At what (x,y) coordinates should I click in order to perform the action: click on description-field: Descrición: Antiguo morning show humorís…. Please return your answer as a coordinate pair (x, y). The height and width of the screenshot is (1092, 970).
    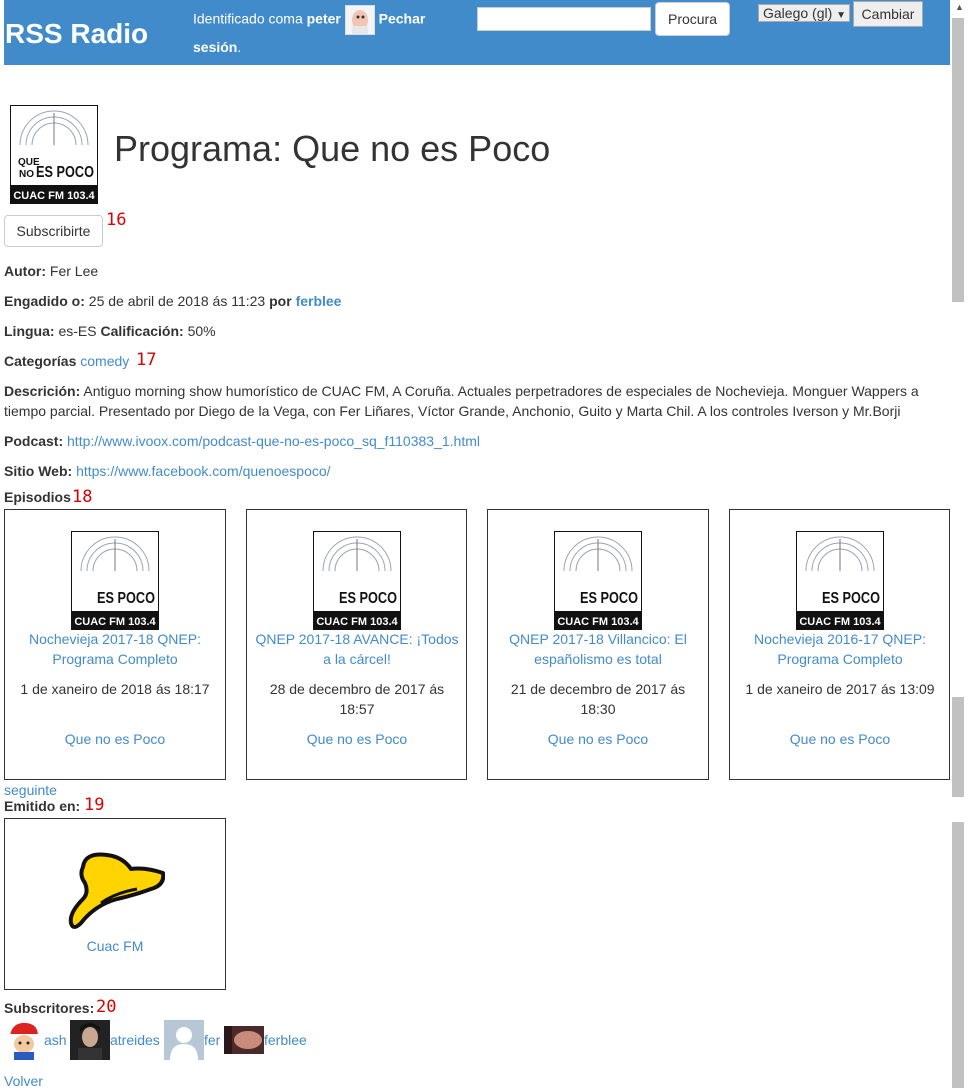
    Looking at the image, I should click on (469, 401).